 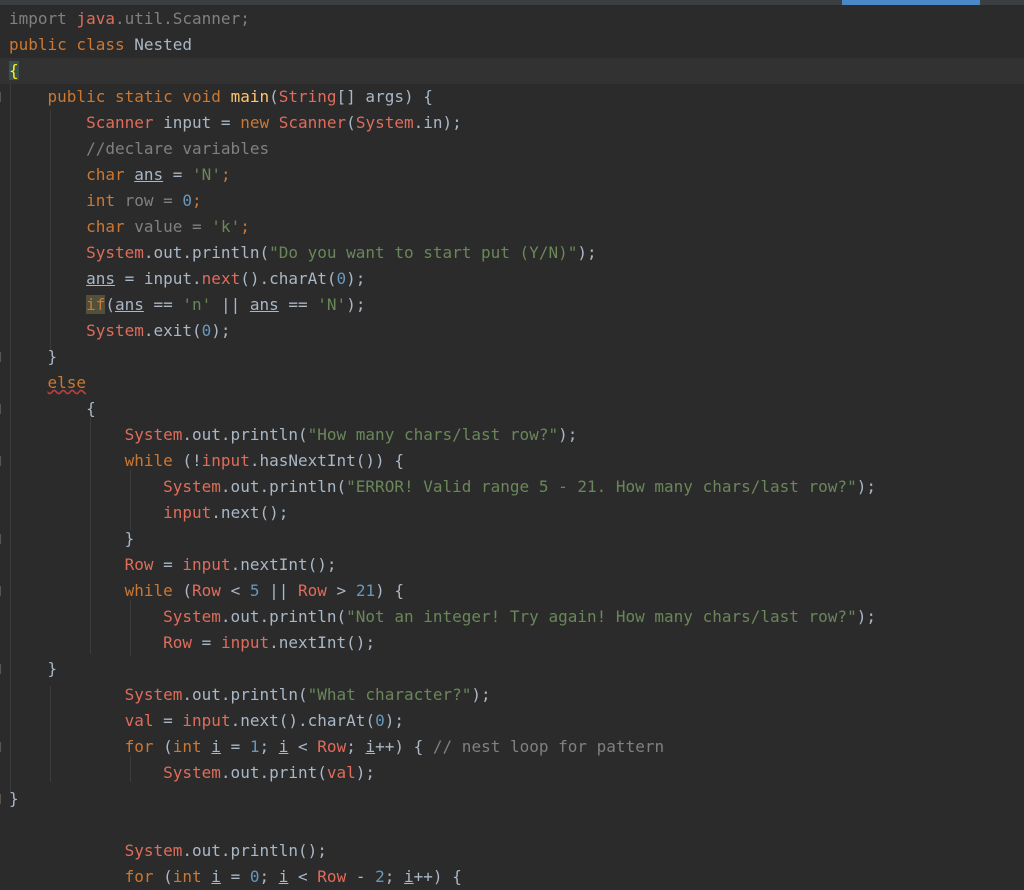 What do you see at coordinates (308, 96) in the screenshot?
I see `code-token: String` at bounding box center [308, 96].